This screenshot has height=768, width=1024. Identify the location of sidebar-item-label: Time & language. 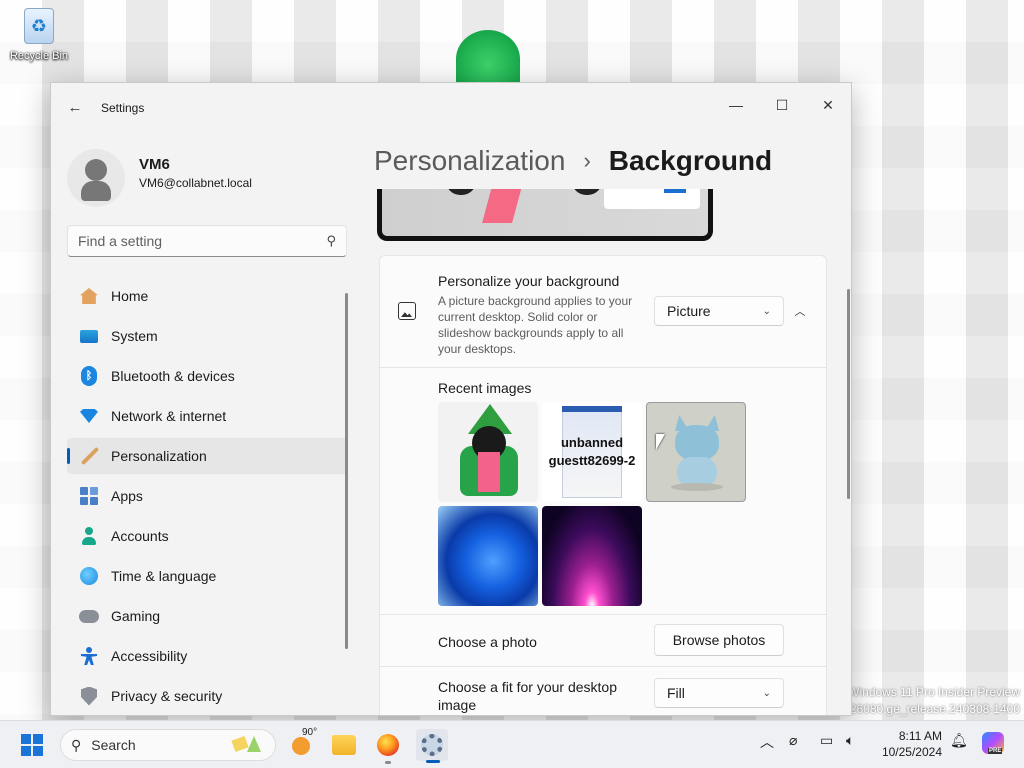
(164, 576).